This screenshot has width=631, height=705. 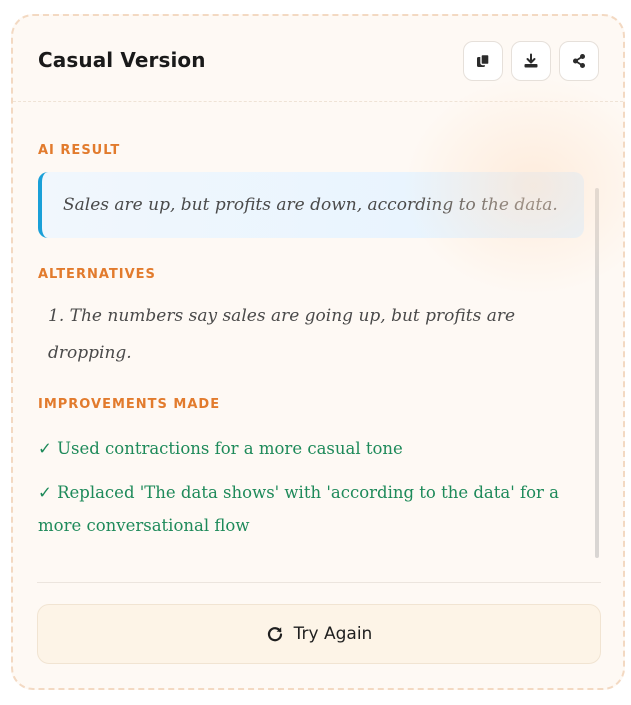 I want to click on alternatives-label: ALTERNATIVES, so click(x=97, y=274).